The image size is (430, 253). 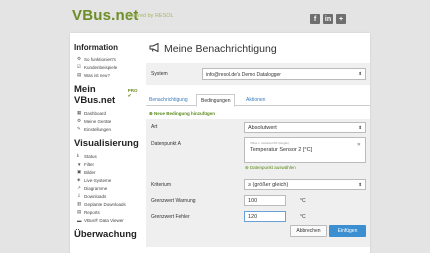 What do you see at coordinates (106, 59) in the screenshot?
I see `sidebar-item-so-funktionierts: ⚙ So funktioniert's` at bounding box center [106, 59].